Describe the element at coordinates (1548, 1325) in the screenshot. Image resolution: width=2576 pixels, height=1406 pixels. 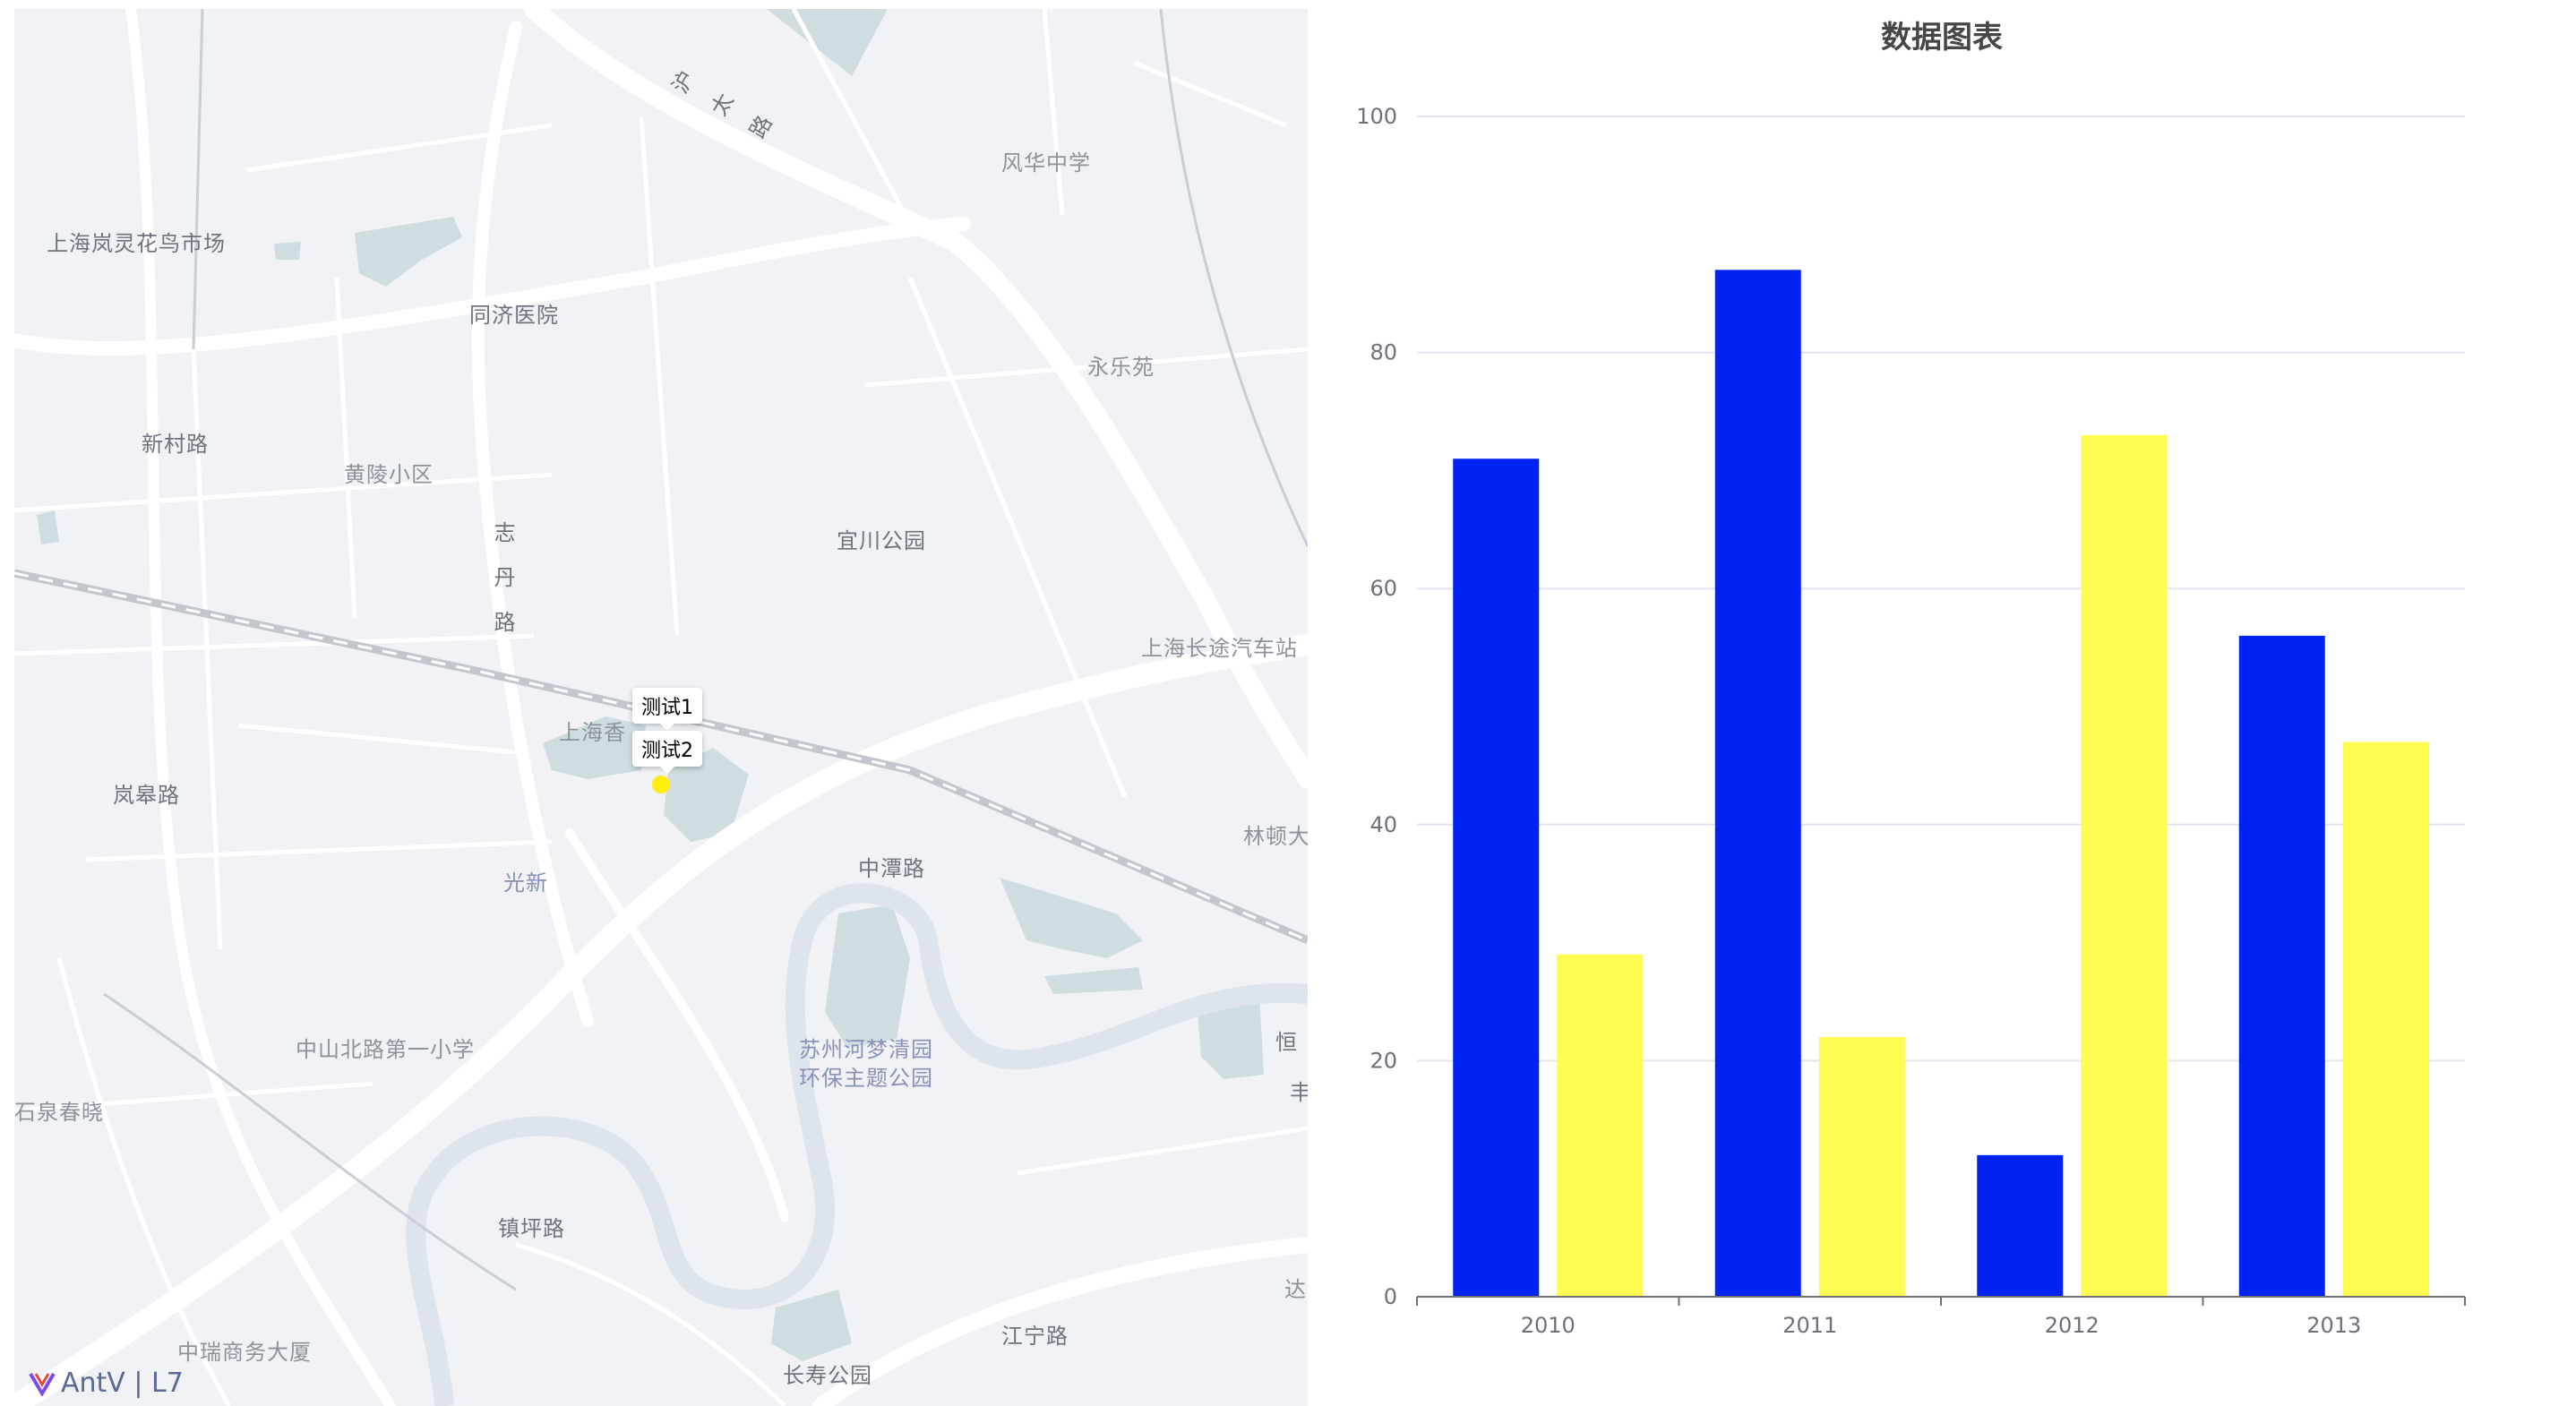
I see `x-tick-label: 2010` at that location.